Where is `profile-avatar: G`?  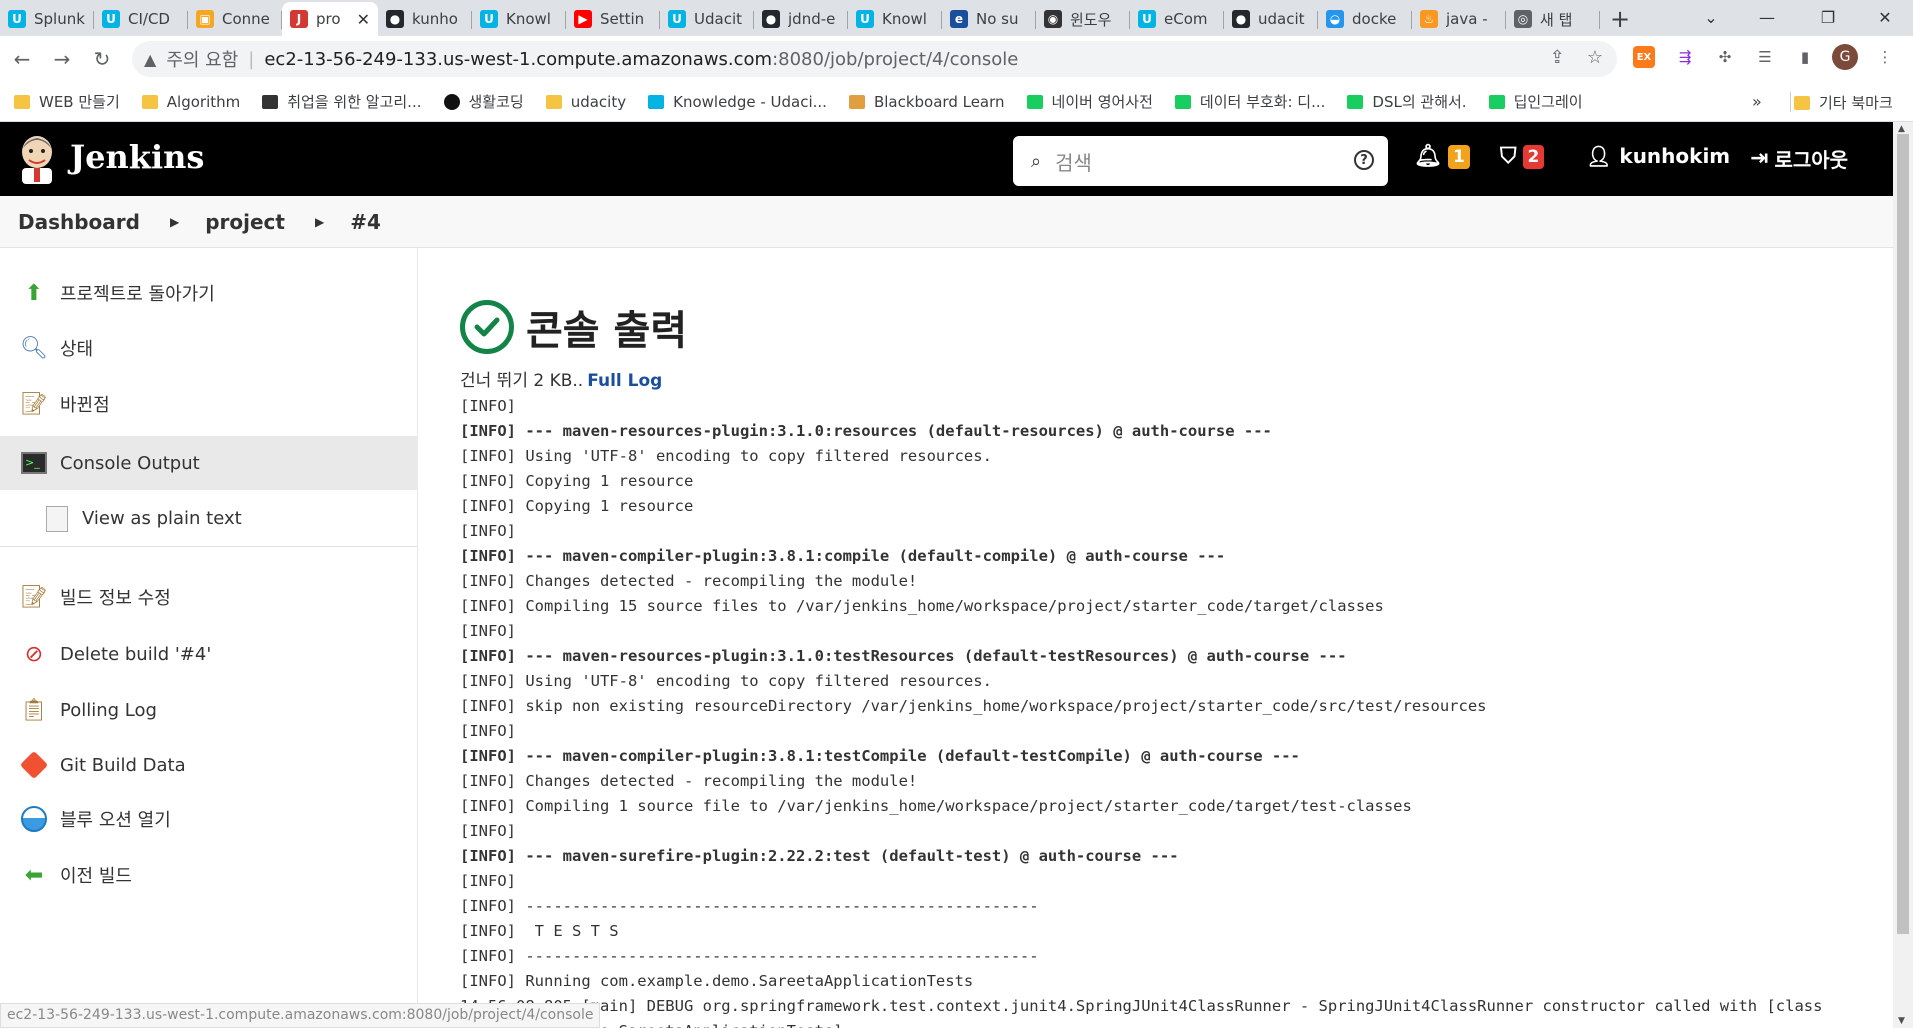
profile-avatar: G is located at coordinates (1845, 57).